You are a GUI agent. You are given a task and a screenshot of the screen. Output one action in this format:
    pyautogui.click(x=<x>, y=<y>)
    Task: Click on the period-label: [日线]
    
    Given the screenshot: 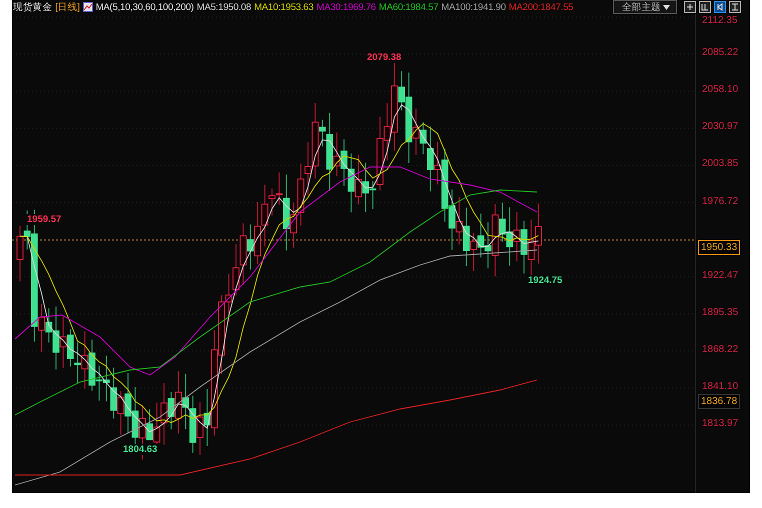 What is the action you would take?
    pyautogui.click(x=67, y=7)
    